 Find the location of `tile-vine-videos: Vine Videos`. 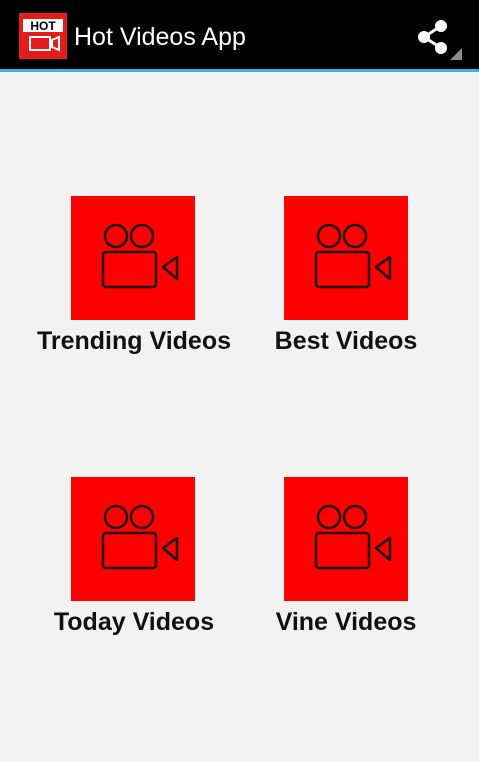

tile-vine-videos: Vine Videos is located at coordinates (346, 562).